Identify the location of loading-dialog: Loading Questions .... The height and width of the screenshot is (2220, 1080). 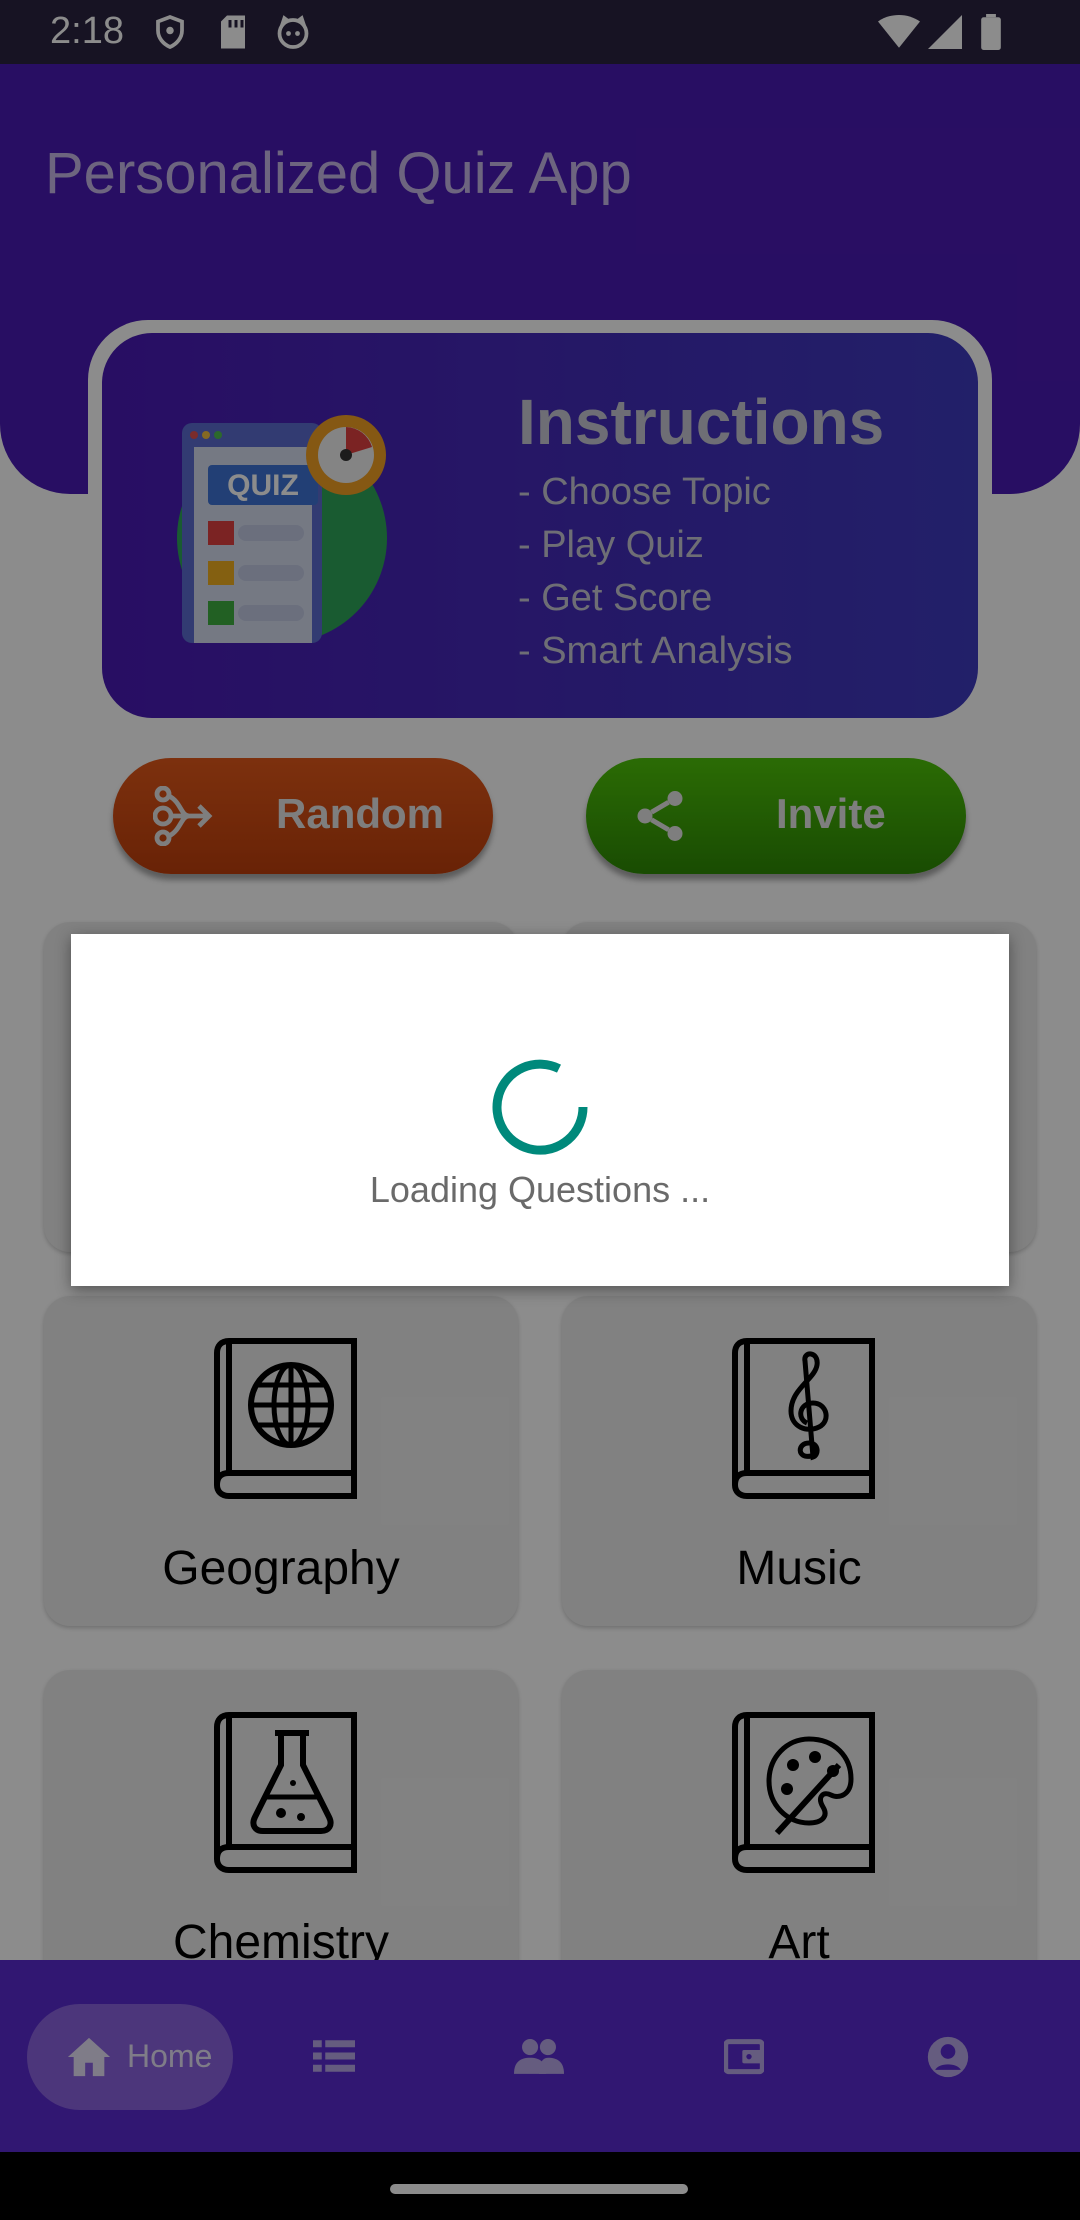
(540, 1110).